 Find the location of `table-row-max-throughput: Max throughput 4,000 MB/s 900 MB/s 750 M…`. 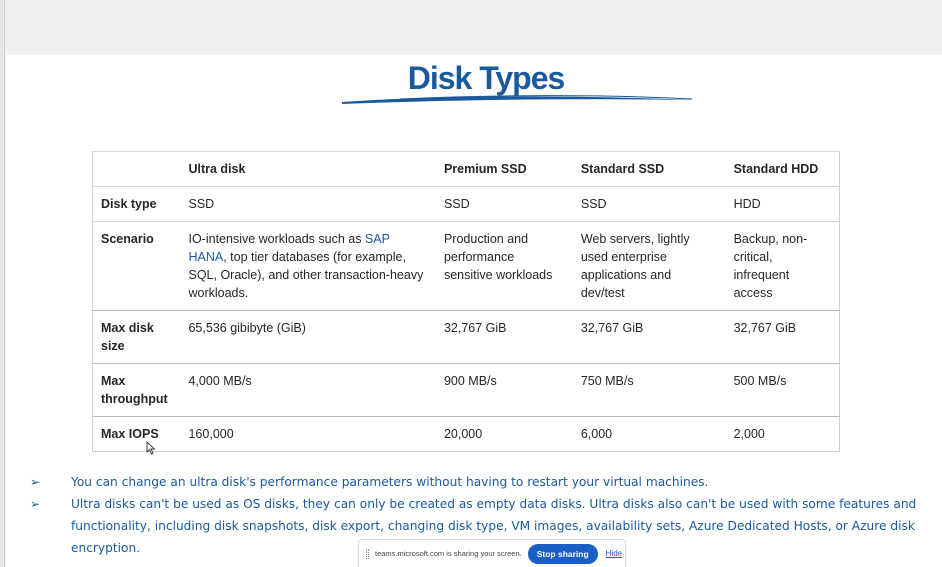

table-row-max-throughput: Max throughput 4,000 MB/s 900 MB/s 750 M… is located at coordinates (466, 390).